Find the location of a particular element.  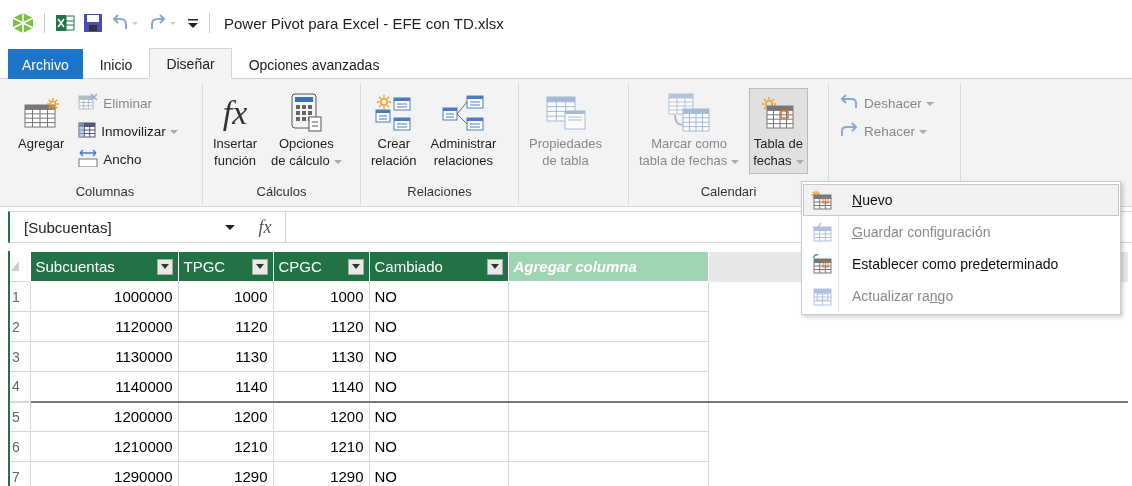

row-number: 5 is located at coordinates (20, 416).